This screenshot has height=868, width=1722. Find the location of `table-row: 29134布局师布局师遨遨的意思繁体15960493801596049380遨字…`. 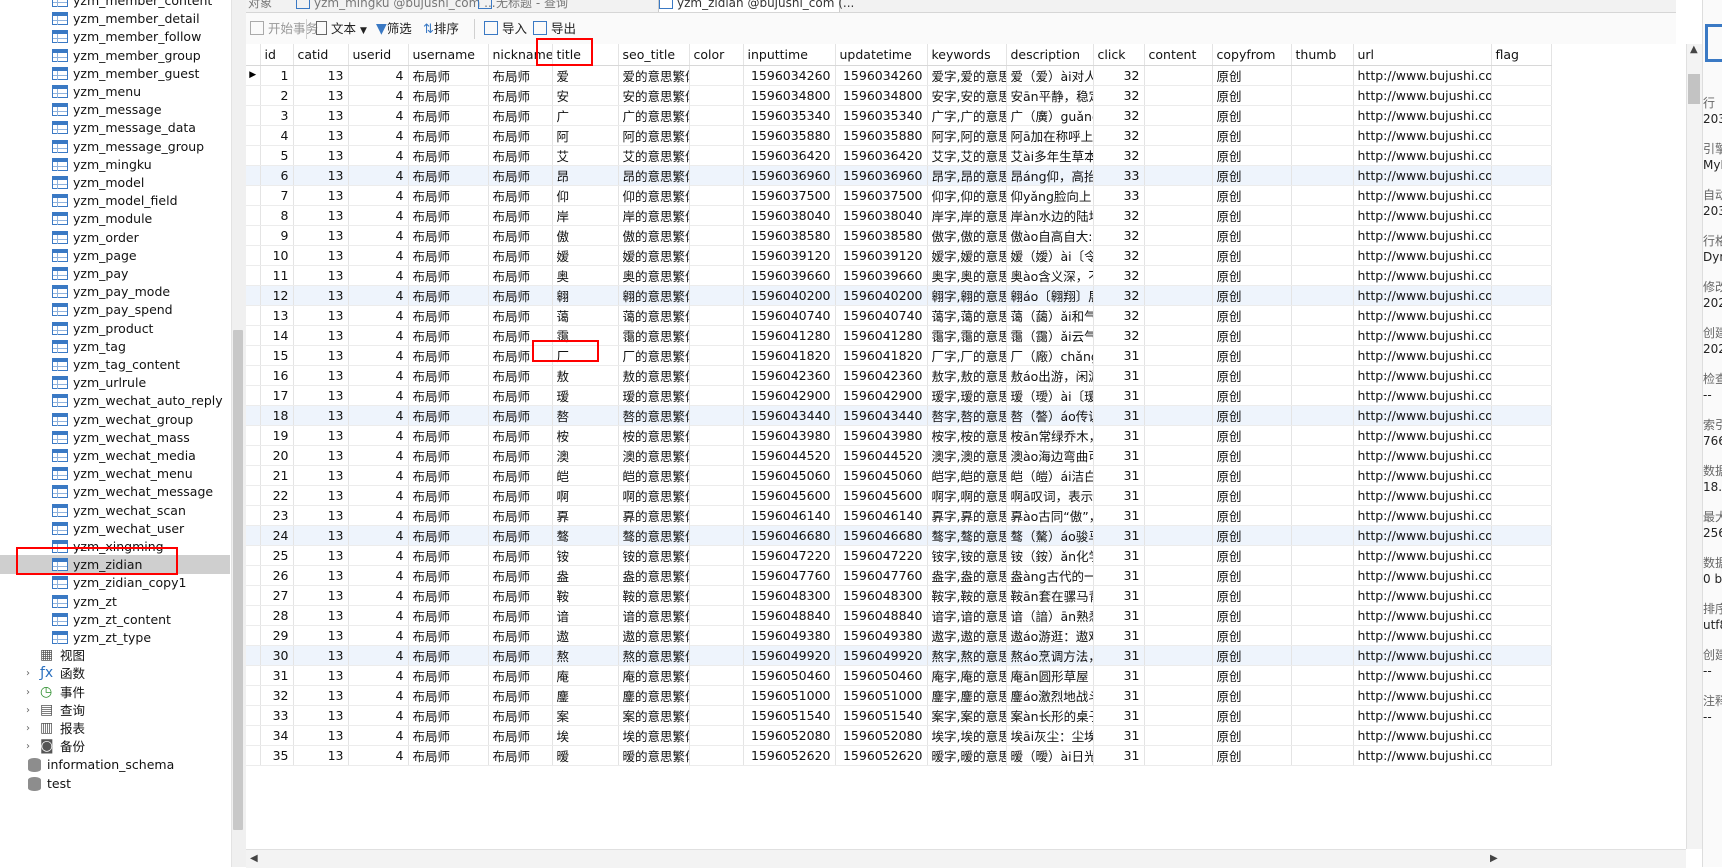

table-row: 29134布局师布局师遨遨的意思繁体15960493801596049380遨字… is located at coordinates (899, 635).